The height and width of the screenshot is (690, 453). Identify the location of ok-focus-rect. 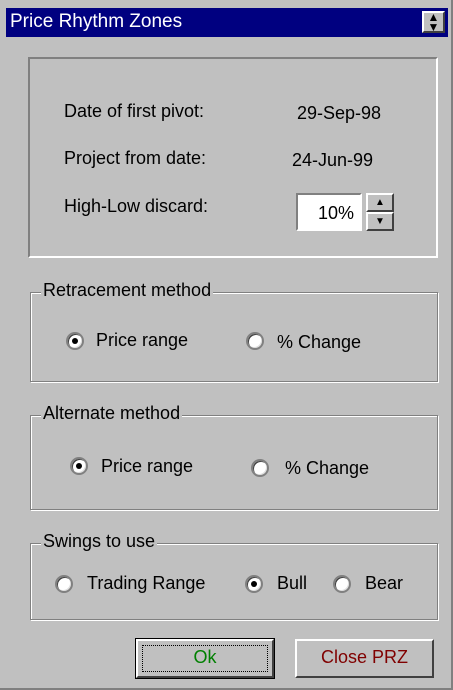
(205, 658).